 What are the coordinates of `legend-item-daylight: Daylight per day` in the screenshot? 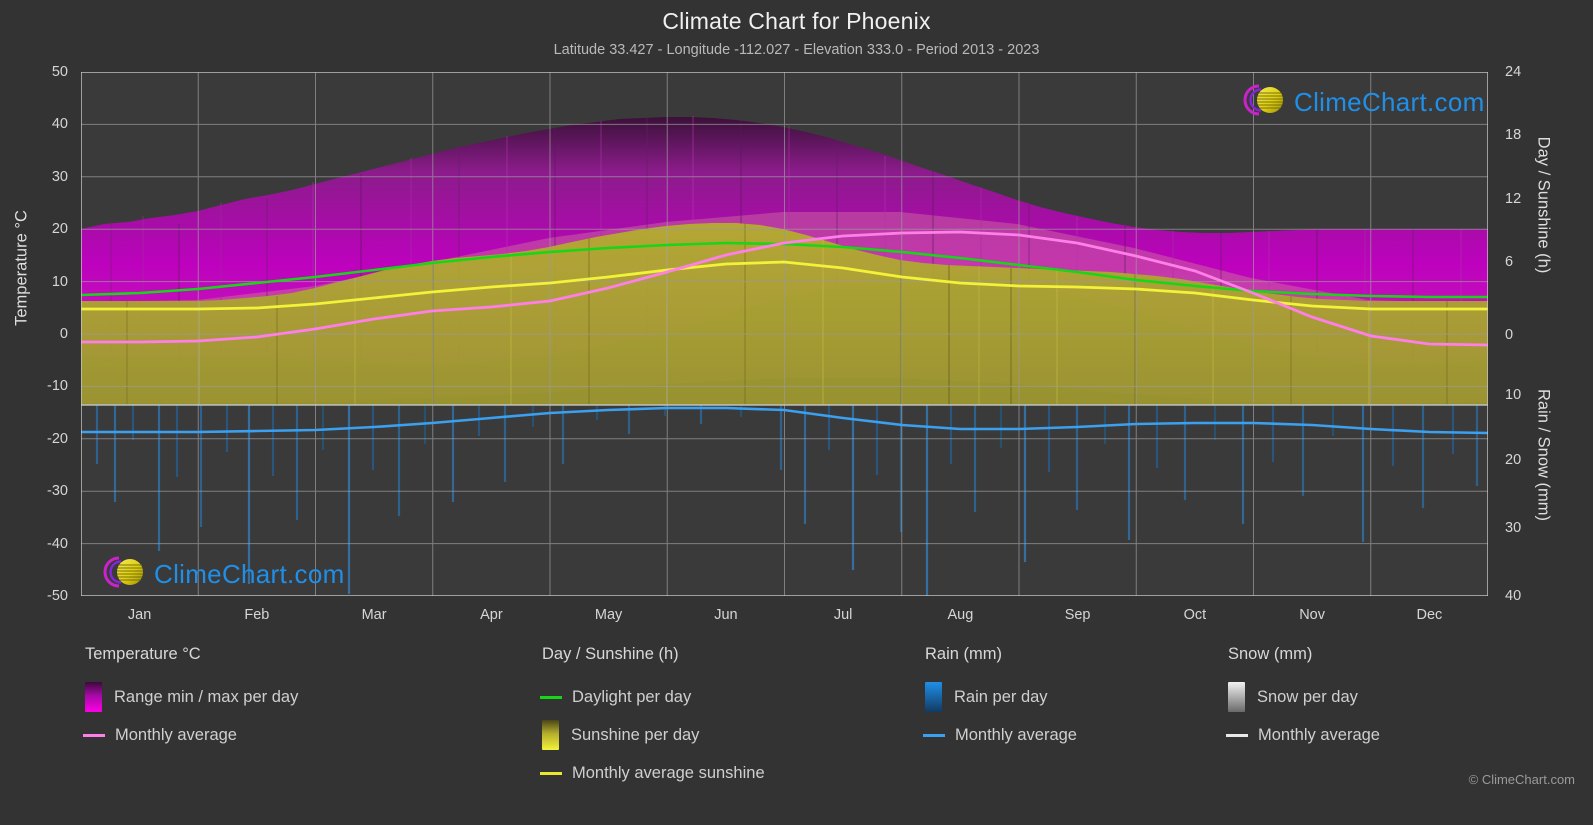 It's located at (652, 697).